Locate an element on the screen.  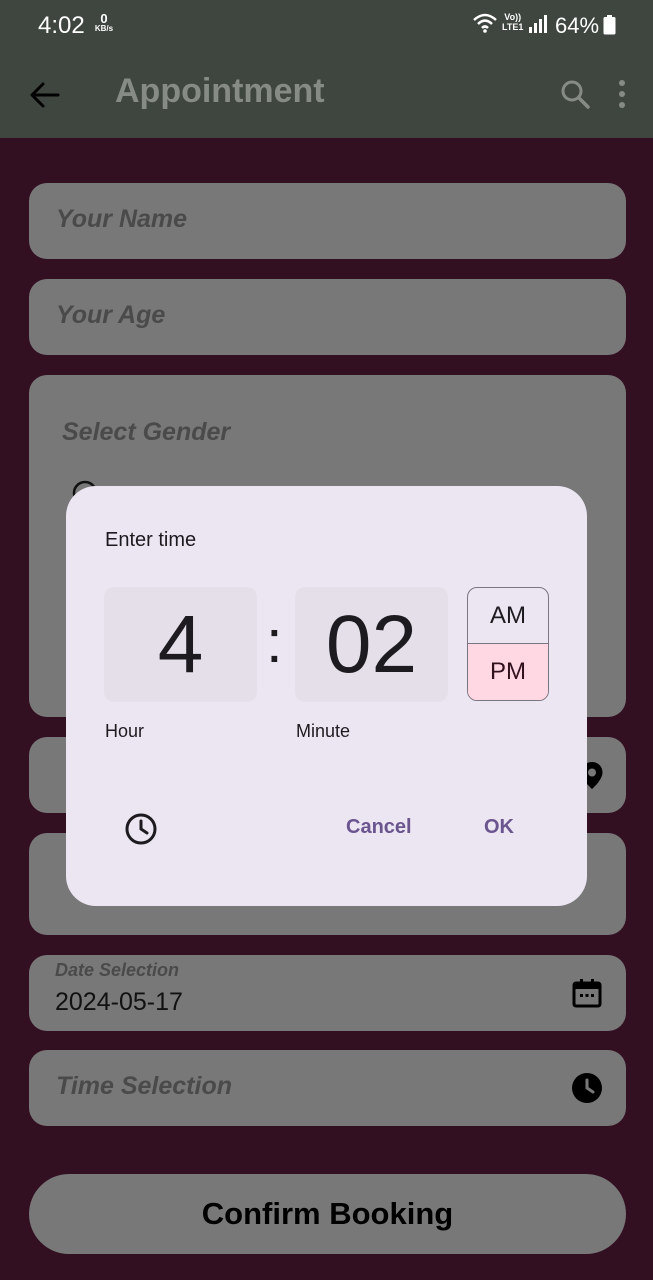
volte-icon: Vo)) LTE1 is located at coordinates (512, 22).